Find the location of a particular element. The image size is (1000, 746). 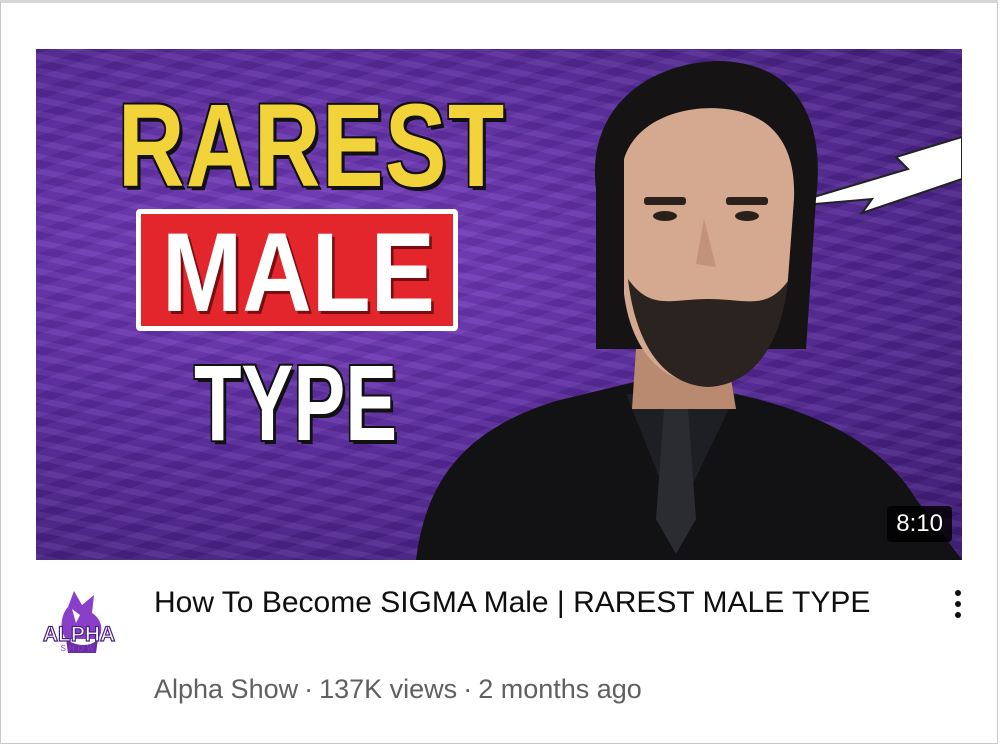

channel-name: Alpha Show is located at coordinates (226, 689).